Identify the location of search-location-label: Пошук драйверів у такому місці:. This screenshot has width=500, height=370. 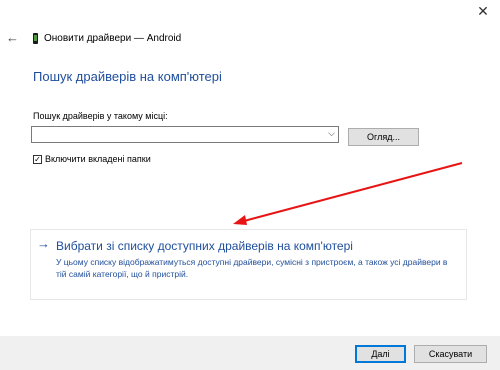
(100, 116).